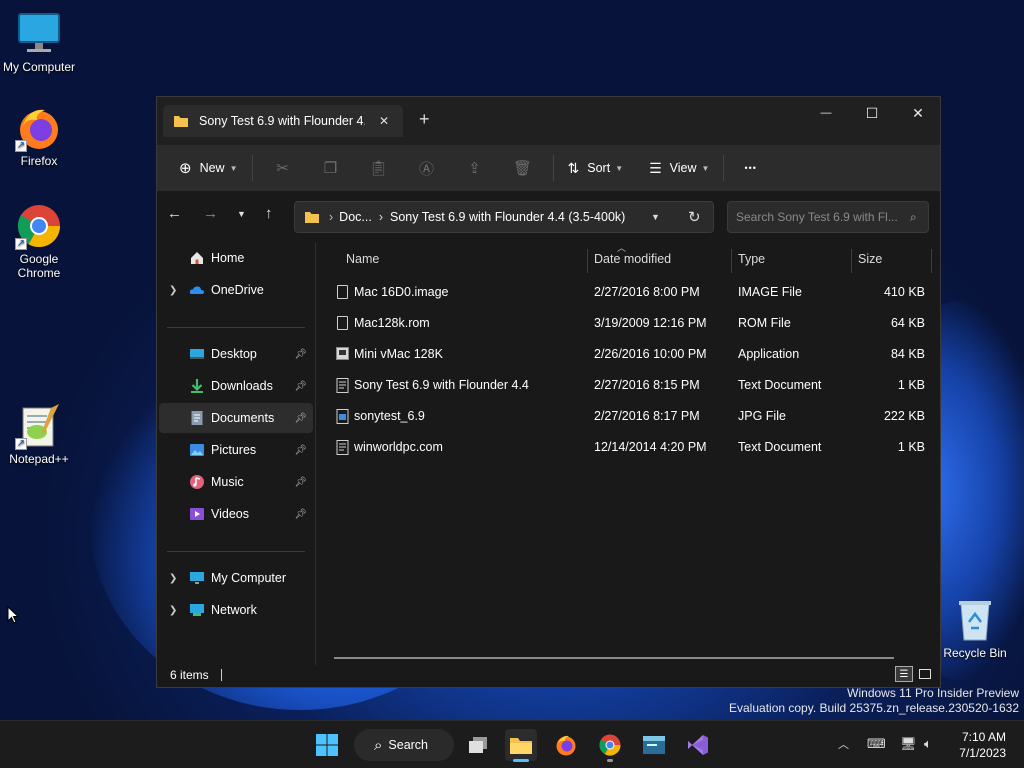 This screenshot has height=768, width=1024. I want to click on sidebar-item-network: ❯ Network, so click(236, 610).